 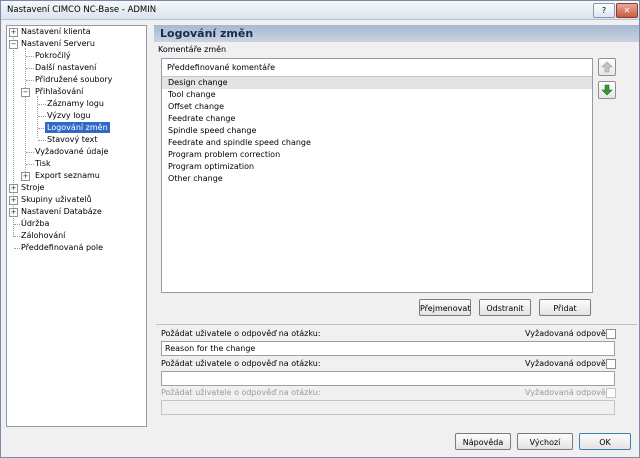 I want to click on list-item: Offset change, so click(x=377, y=107).